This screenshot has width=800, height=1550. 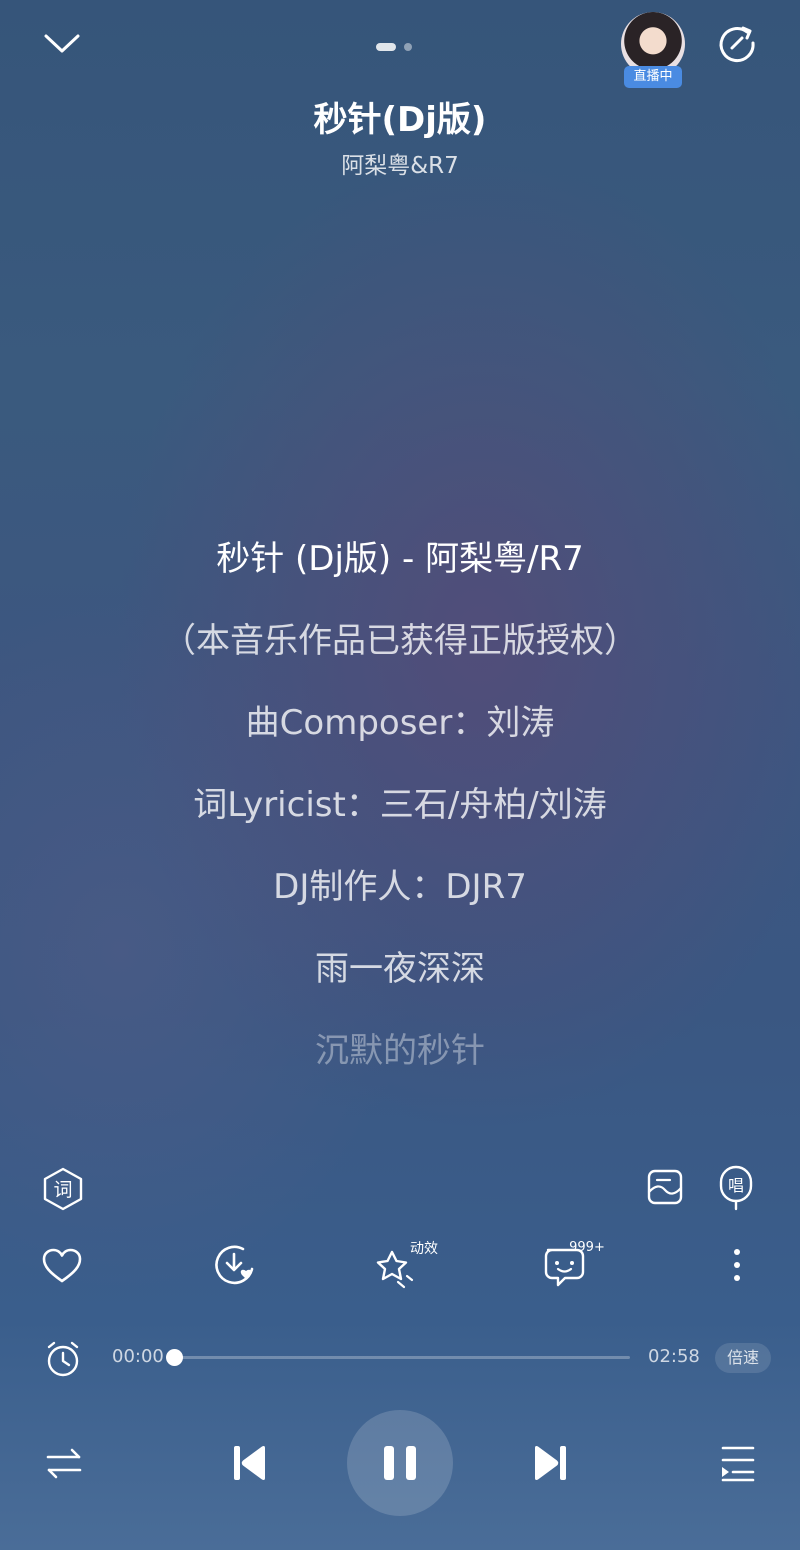 I want to click on page-dot-active, so click(x=386, y=47).